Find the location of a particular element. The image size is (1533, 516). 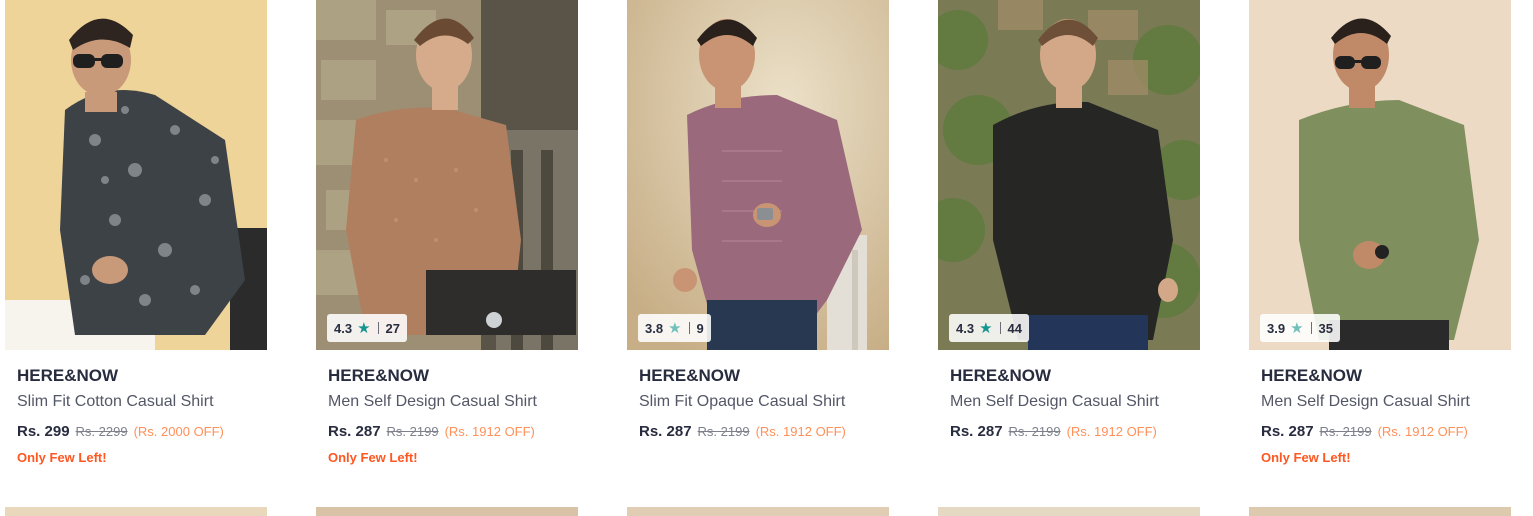

product-image: 3.8 ★ 9 is located at coordinates (758, 175).